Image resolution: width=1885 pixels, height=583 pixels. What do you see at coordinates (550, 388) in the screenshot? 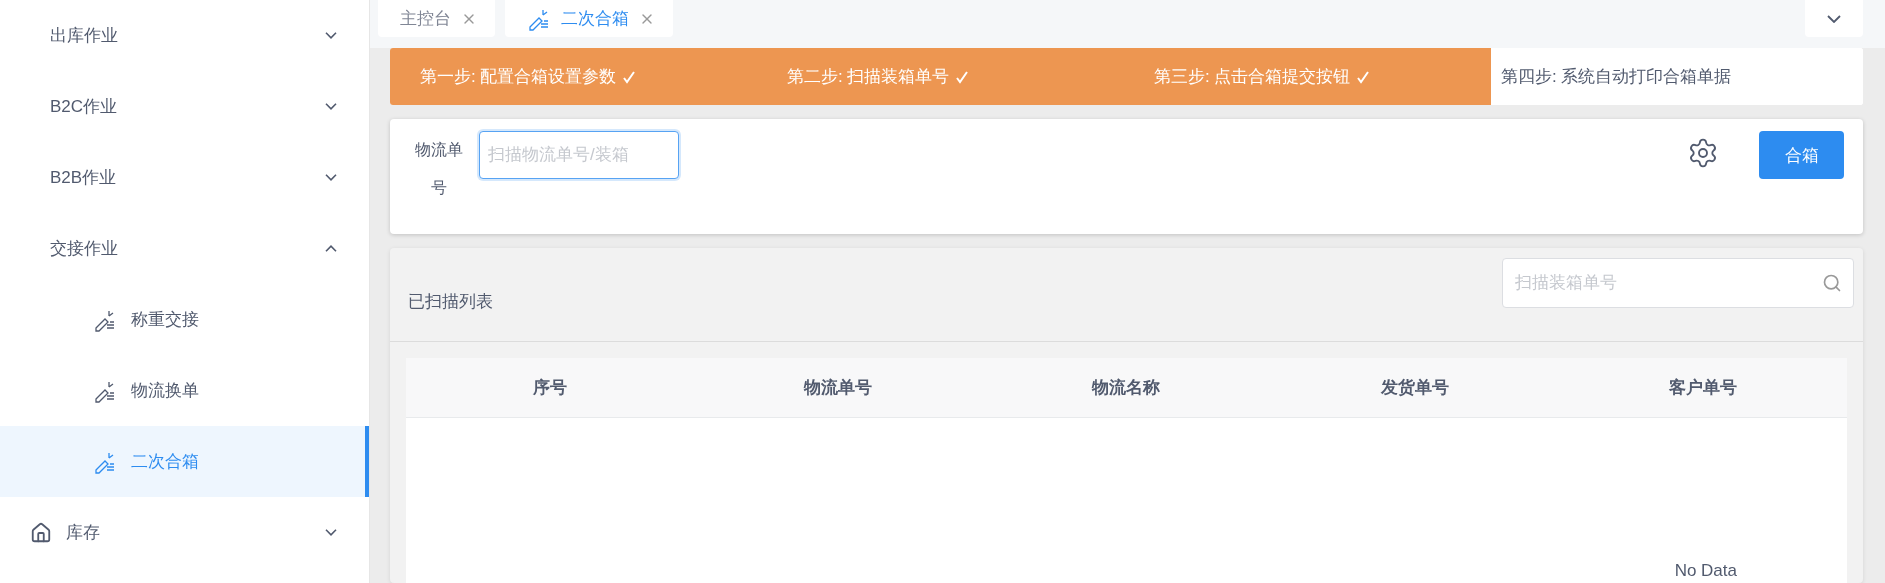
I see `column-header: 序号` at bounding box center [550, 388].